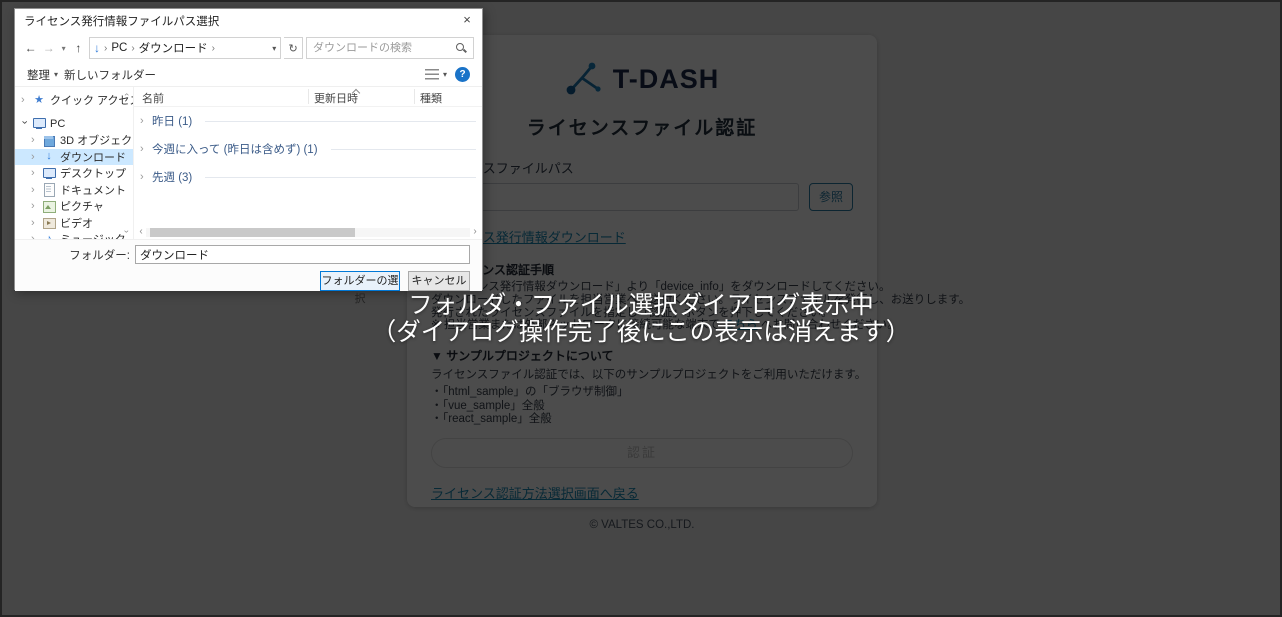 The width and height of the screenshot is (1282, 617). What do you see at coordinates (48, 48) in the screenshot?
I see `forward-button: →` at bounding box center [48, 48].